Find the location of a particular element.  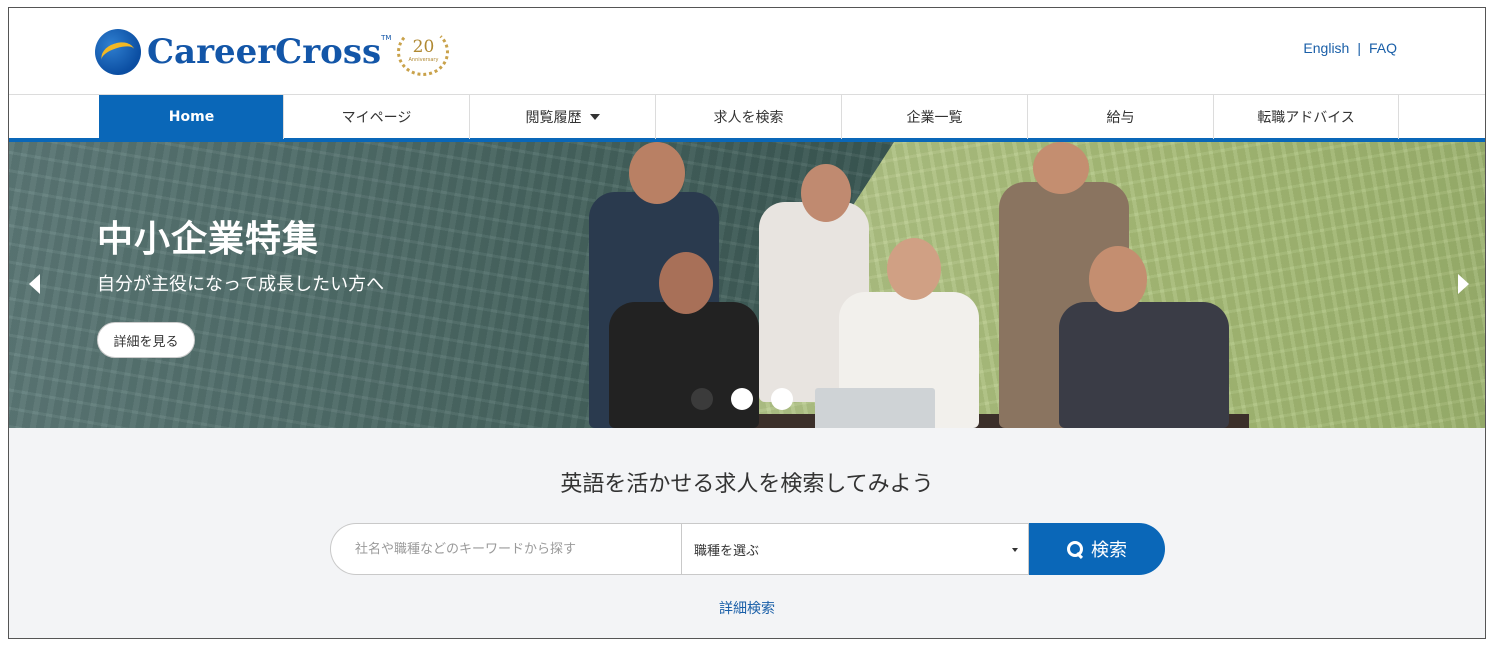

search-button: 検索 is located at coordinates (1097, 549).